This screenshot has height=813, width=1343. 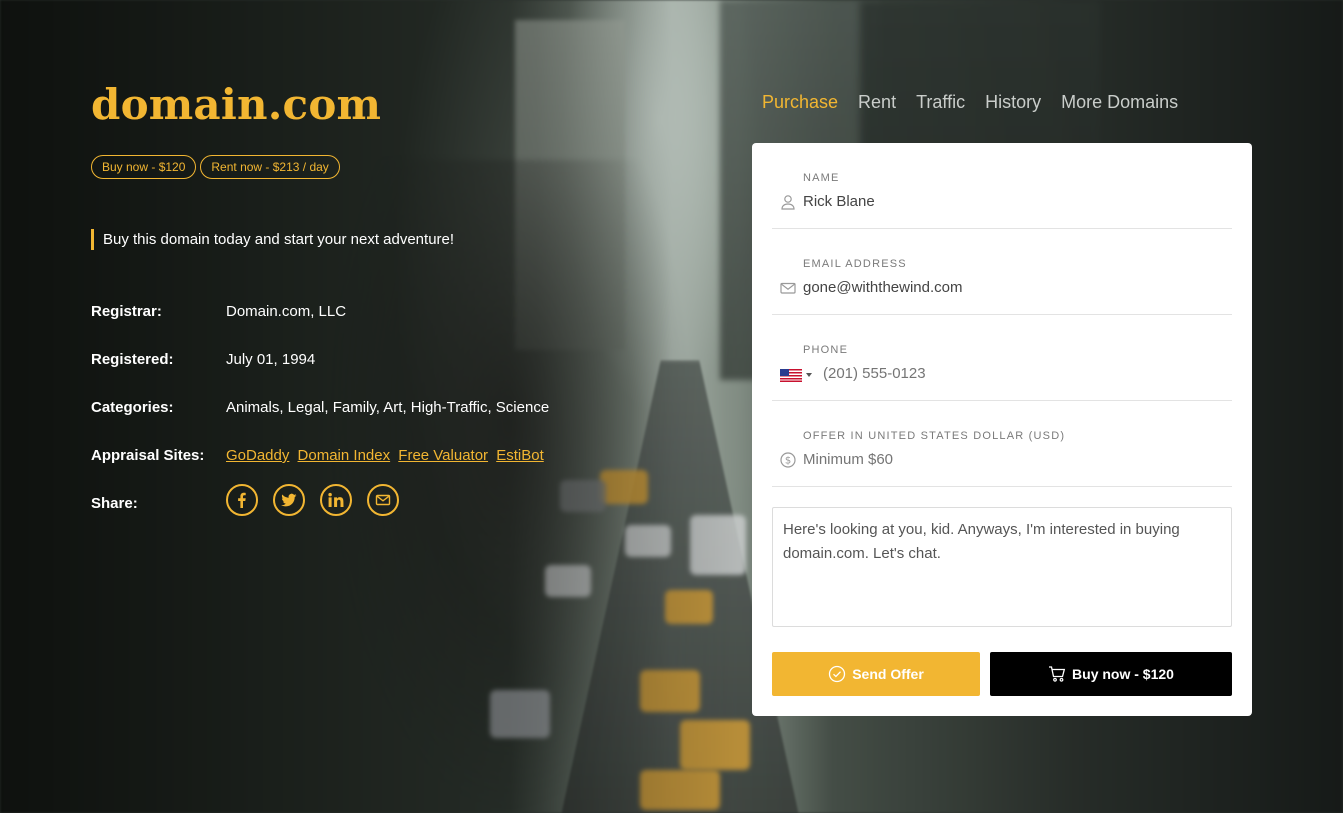 What do you see at coordinates (114, 503) in the screenshot?
I see `share-label: Share:` at bounding box center [114, 503].